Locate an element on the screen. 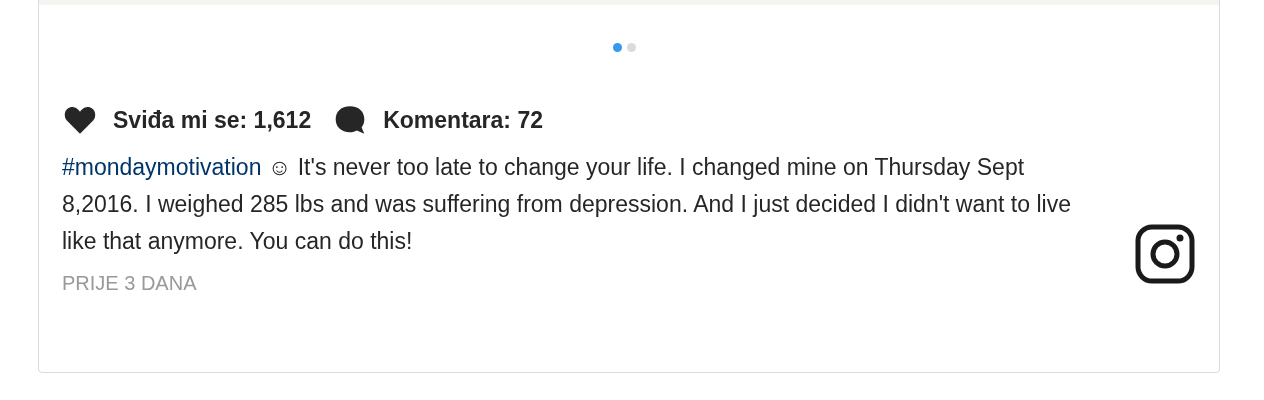 Image resolution: width=1264 pixels, height=400 pixels. hashtag-link: #mondaymotivation is located at coordinates (162, 167).